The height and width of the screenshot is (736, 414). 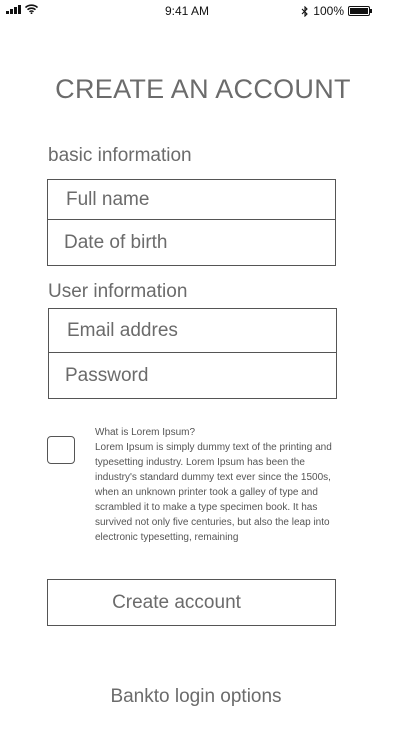 What do you see at coordinates (191, 242) in the screenshot?
I see `date-of-birth-field: Date of birth` at bounding box center [191, 242].